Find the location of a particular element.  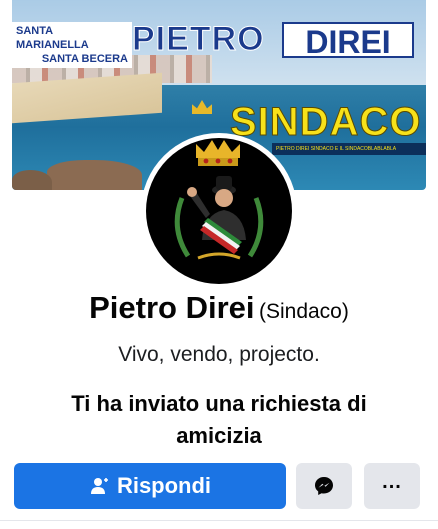

friend-request-line2: amicizia is located at coordinates (219, 435).